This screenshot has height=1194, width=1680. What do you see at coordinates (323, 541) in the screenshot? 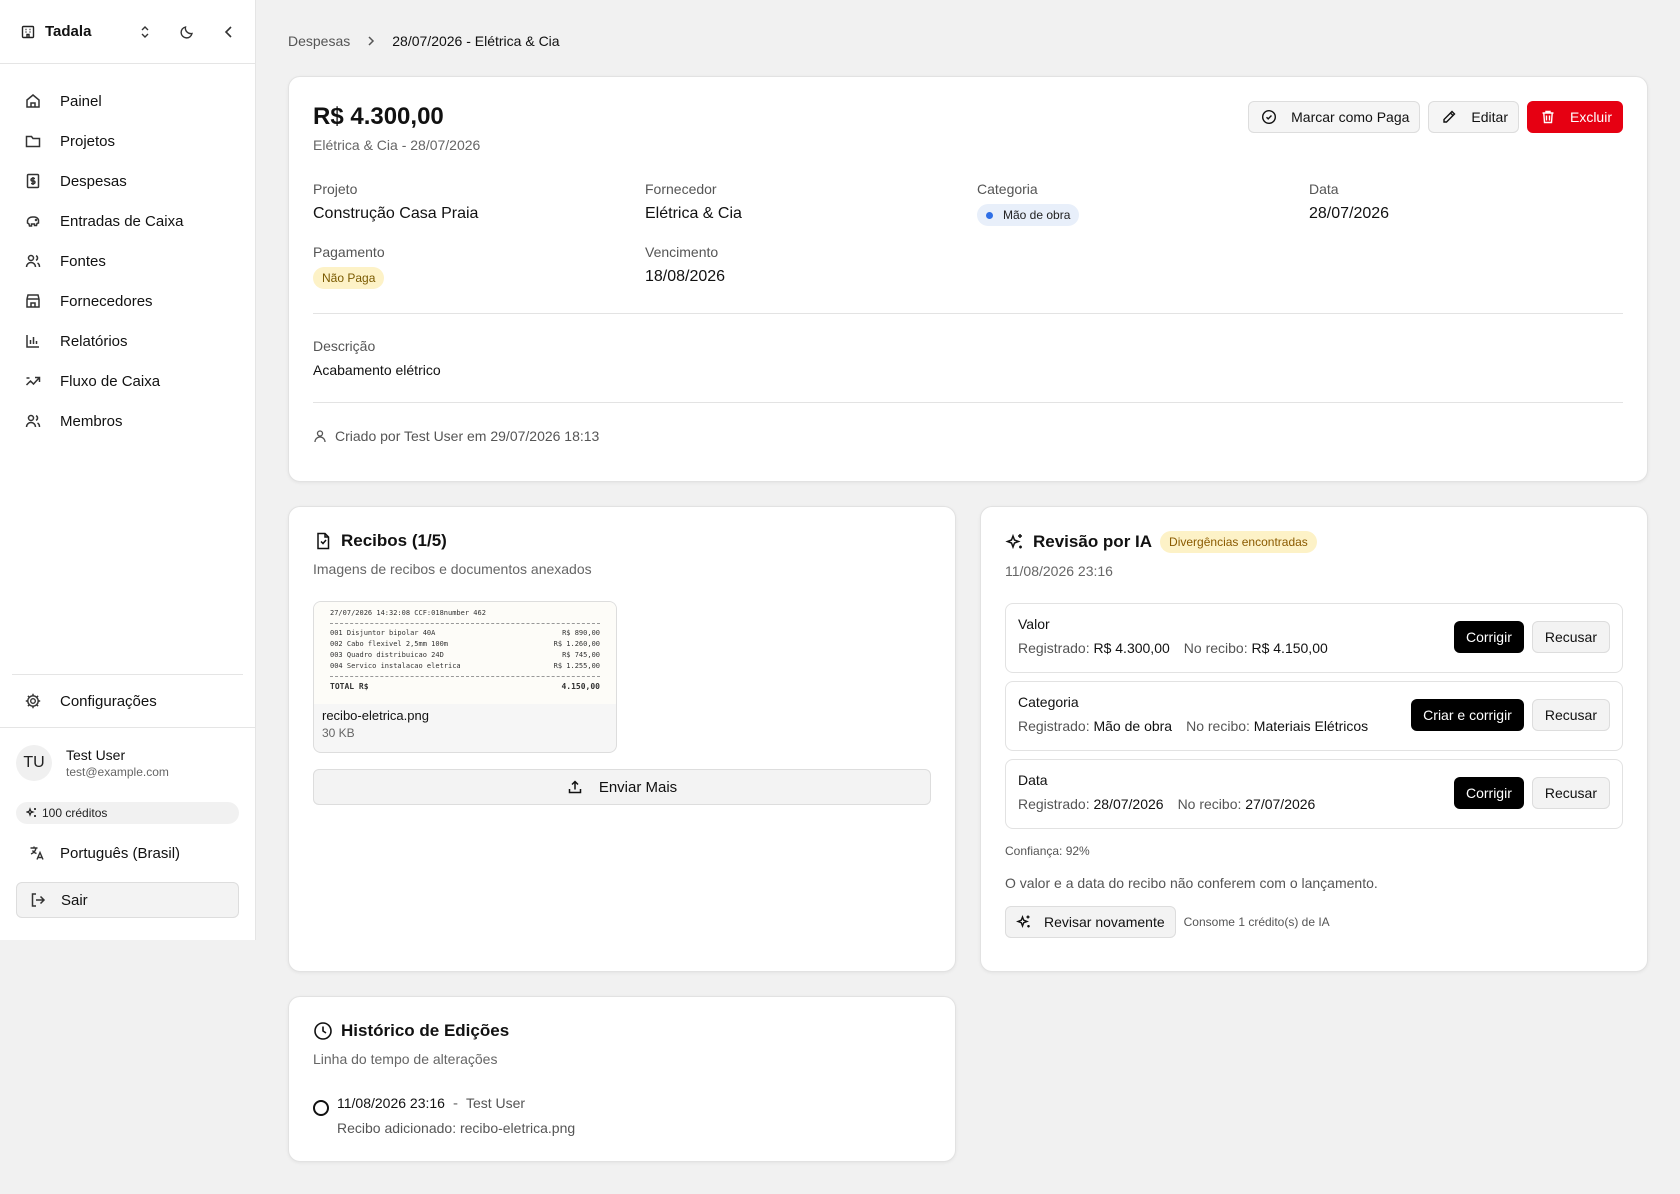
I see `file-receipt-icon` at bounding box center [323, 541].